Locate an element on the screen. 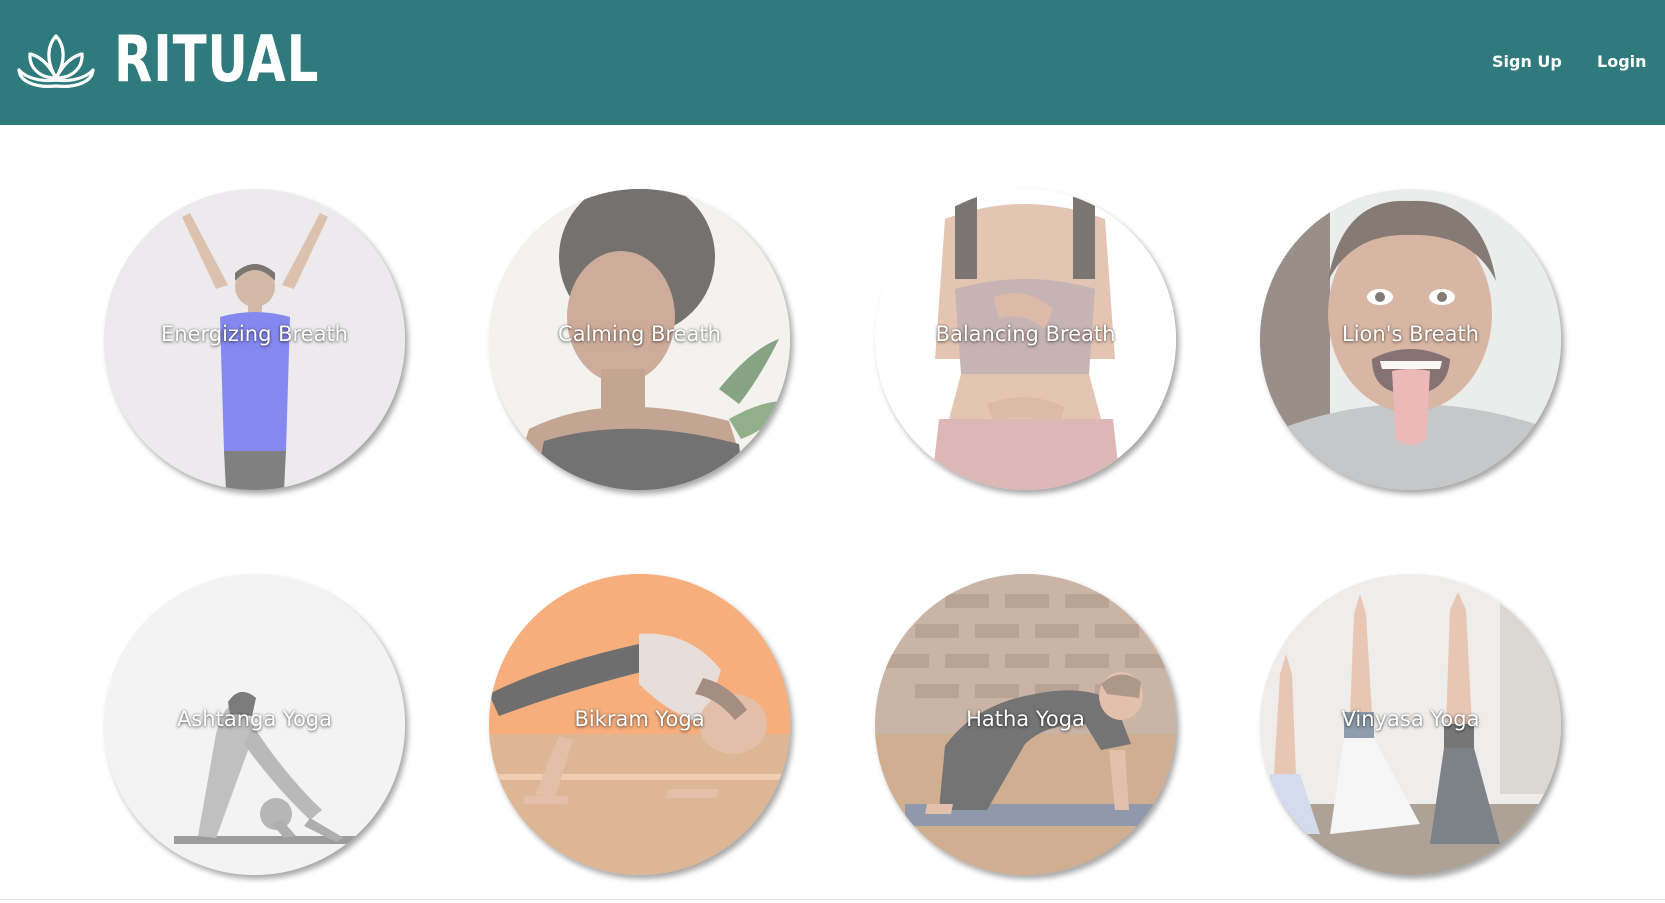 The height and width of the screenshot is (903, 1665). footer-divider is located at coordinates (832, 899).